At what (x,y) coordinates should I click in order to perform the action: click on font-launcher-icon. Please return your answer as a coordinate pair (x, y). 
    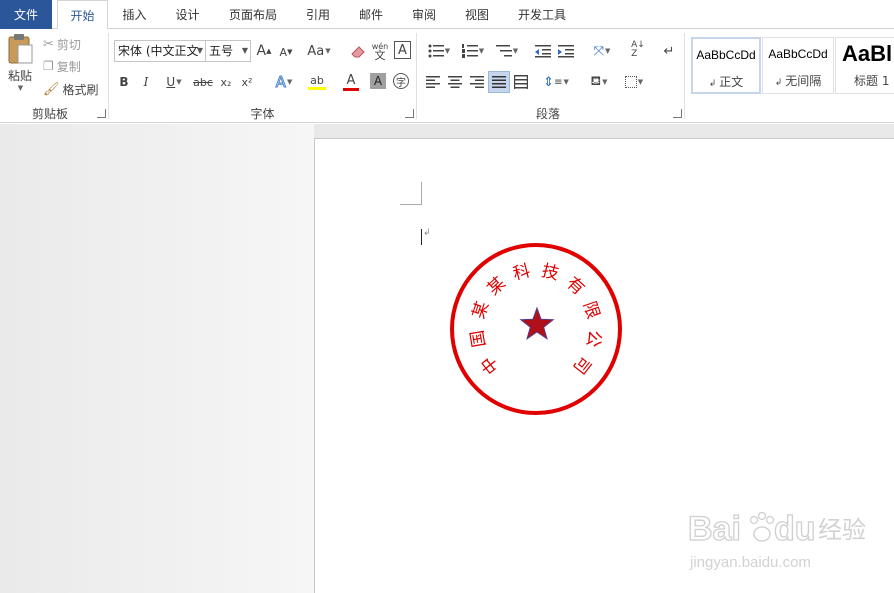
    Looking at the image, I should click on (409, 113).